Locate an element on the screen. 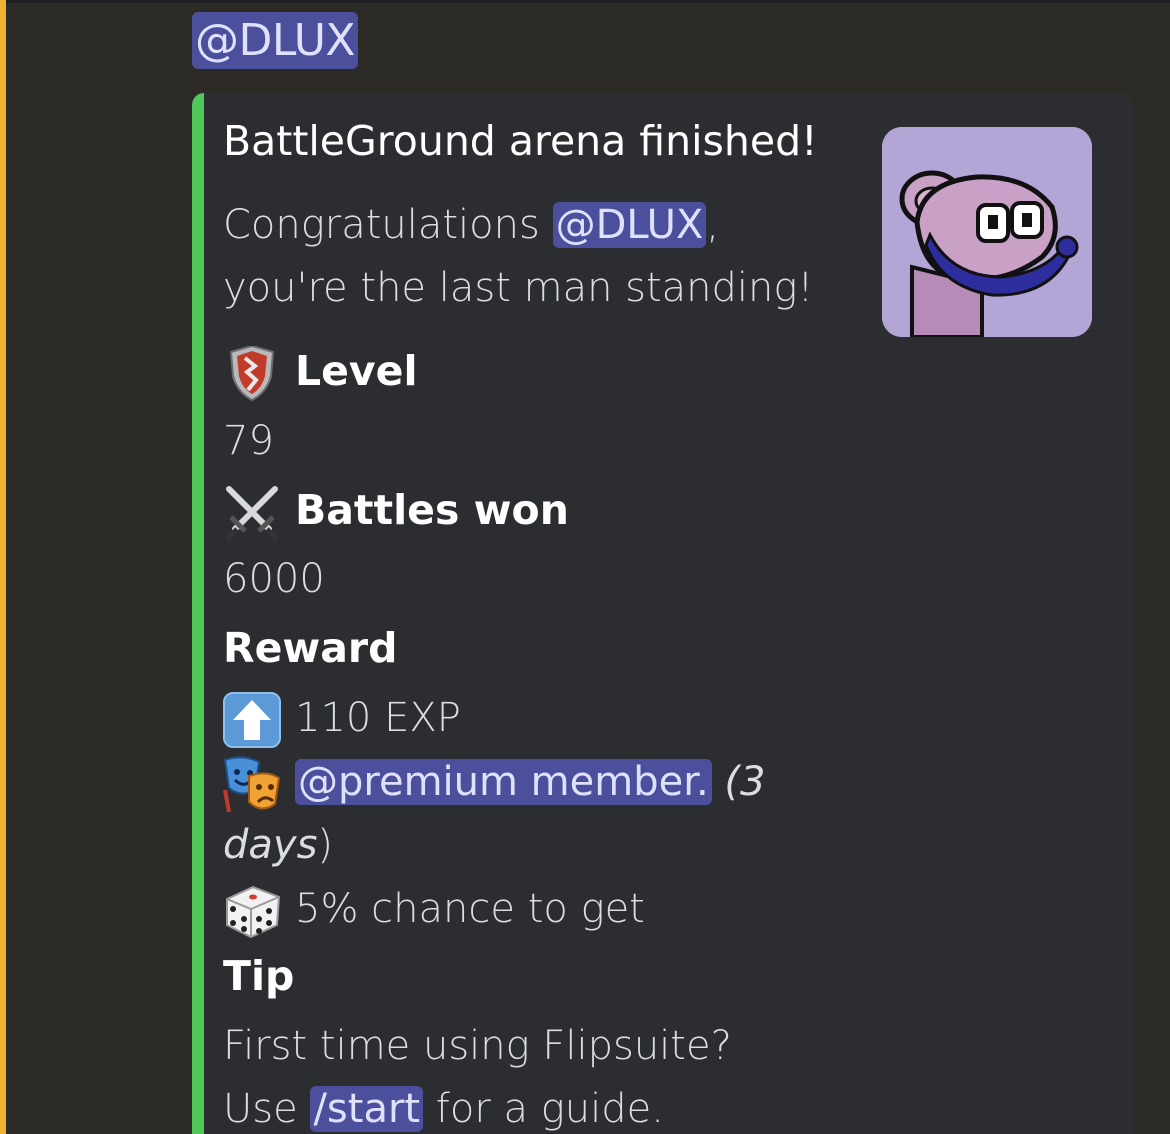  description-text: Congratulations is located at coordinates (388, 225).